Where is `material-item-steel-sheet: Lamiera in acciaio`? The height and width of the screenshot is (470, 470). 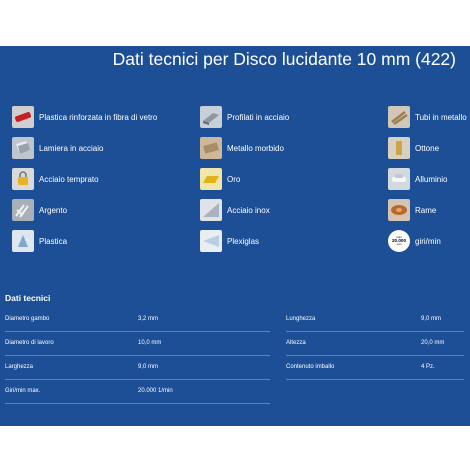
material-item-steel-sheet: Lamiera in acciaio is located at coordinates (58, 148).